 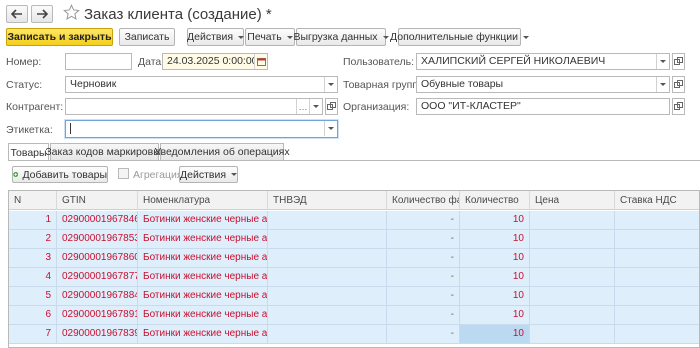 I want to click on cell-n: 1, so click(x=33, y=220).